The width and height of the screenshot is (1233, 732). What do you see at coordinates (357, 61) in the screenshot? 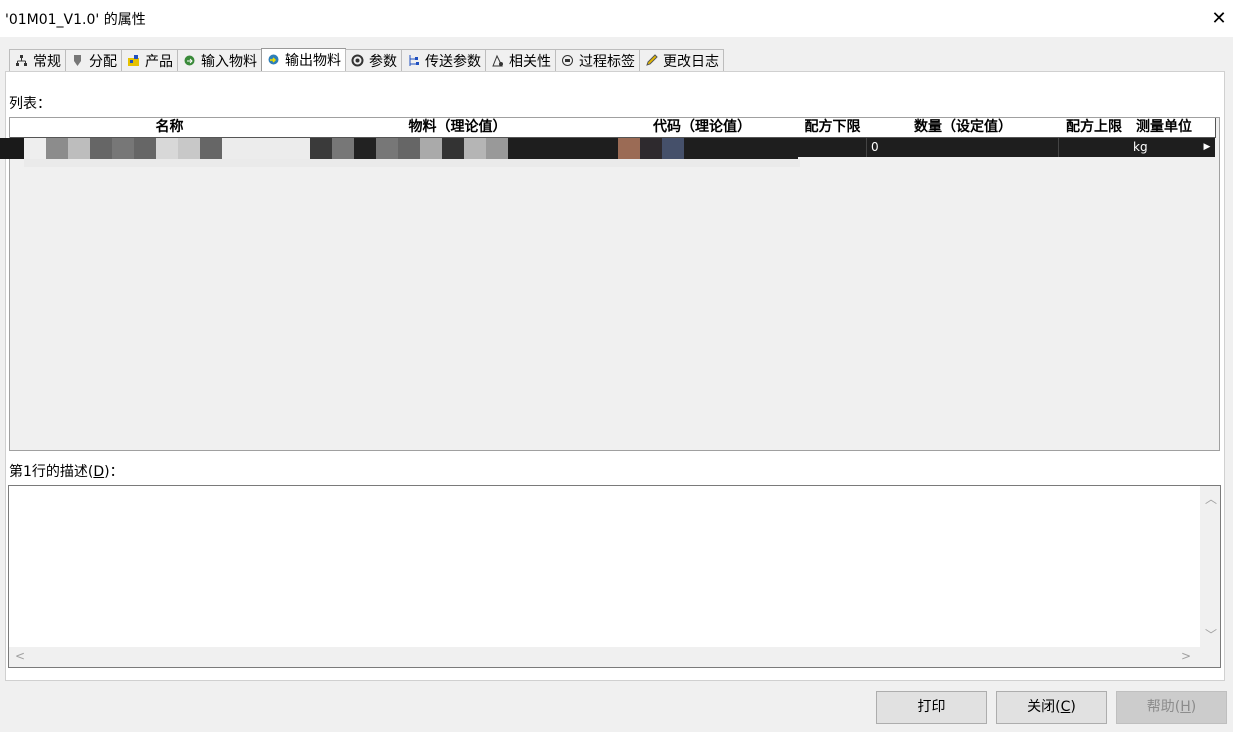
I see `parameter-icon` at bounding box center [357, 61].